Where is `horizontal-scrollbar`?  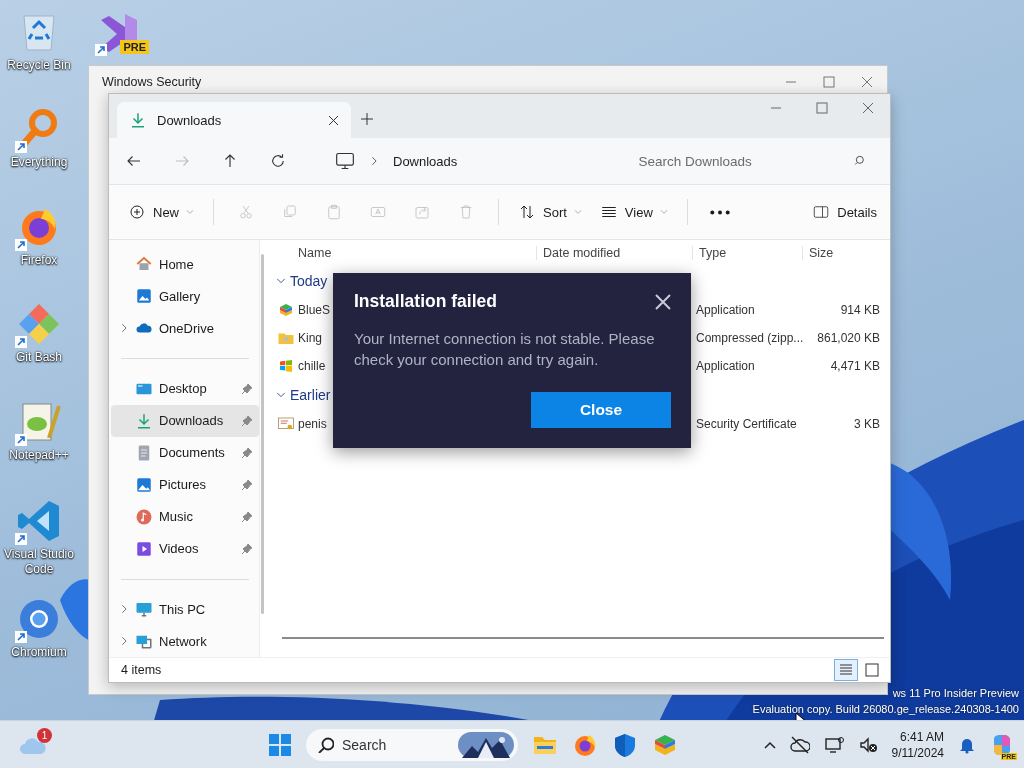 horizontal-scrollbar is located at coordinates (583, 638).